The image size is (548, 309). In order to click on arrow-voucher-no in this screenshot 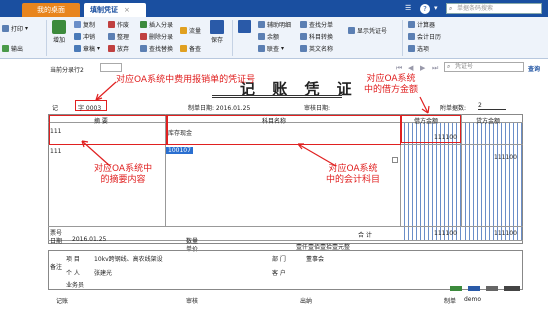, I will do `click(106, 91)`.